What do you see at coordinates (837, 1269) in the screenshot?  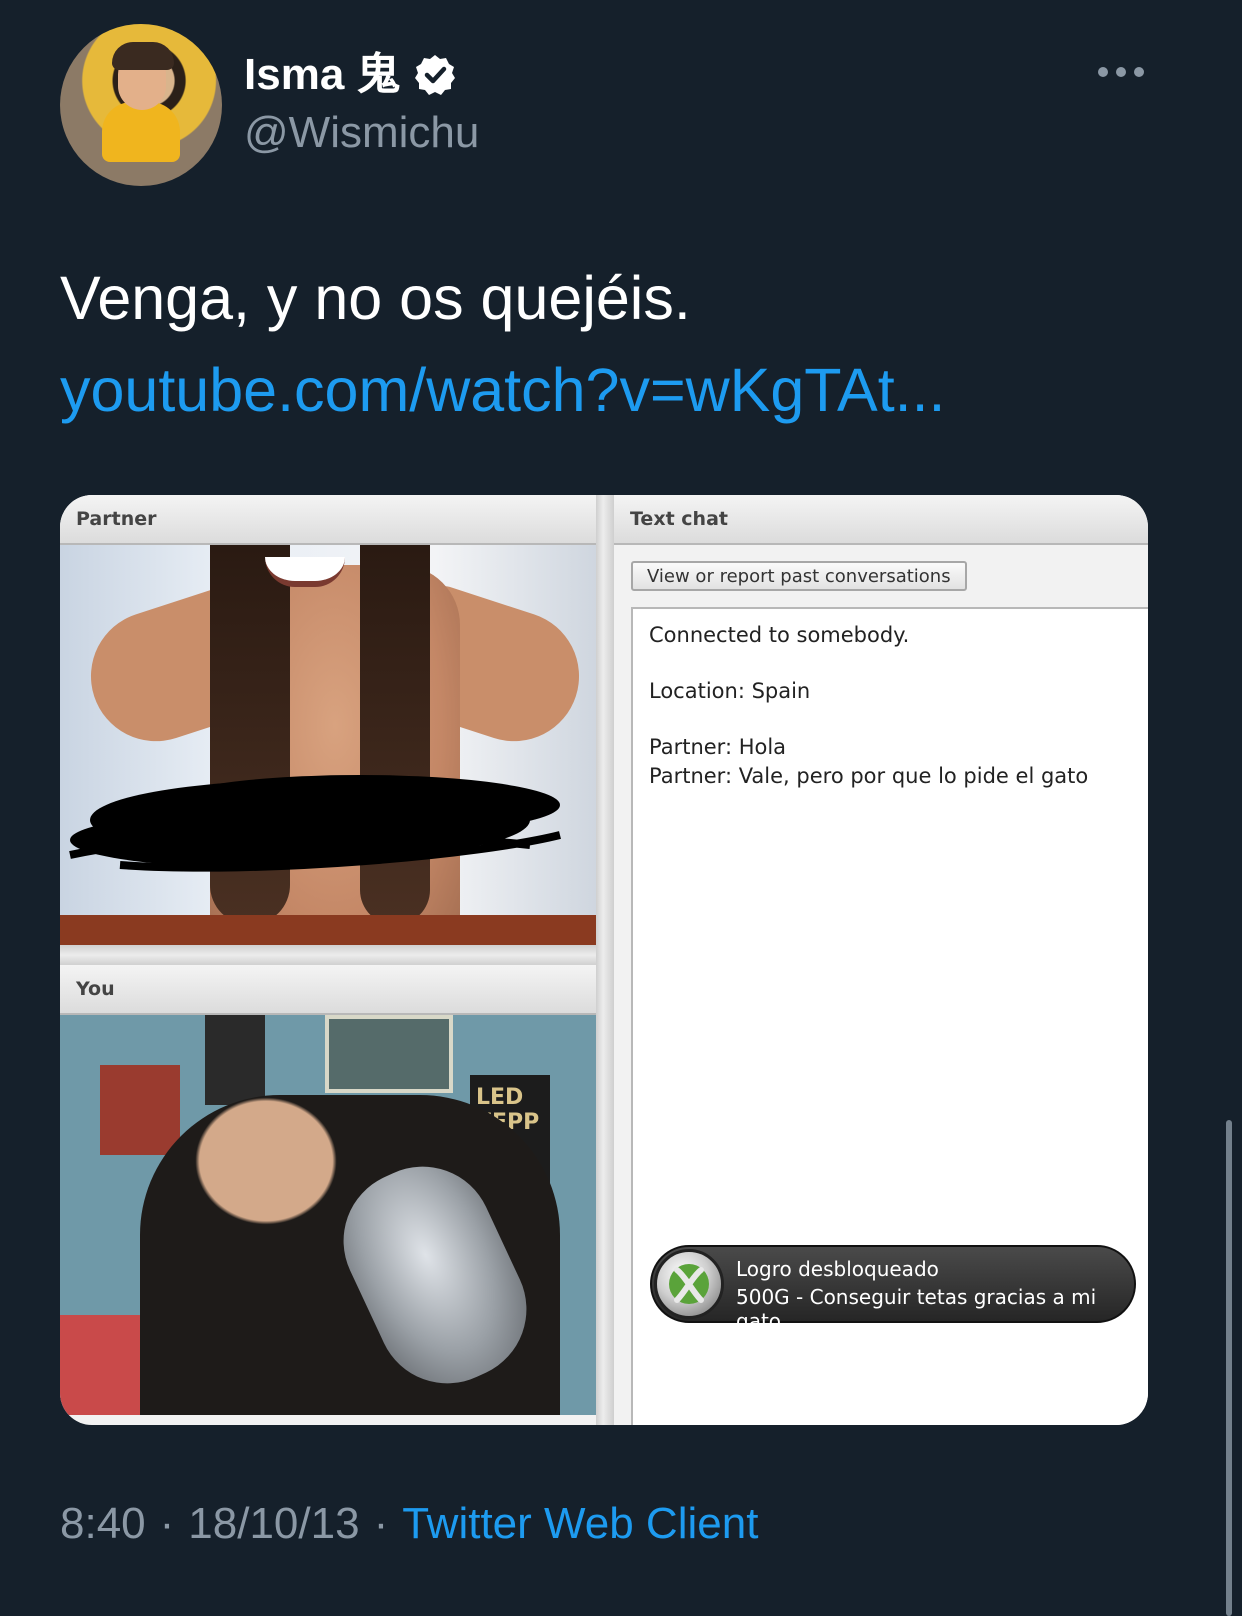 I see `achievement-title: Logro desbloqueado` at bounding box center [837, 1269].